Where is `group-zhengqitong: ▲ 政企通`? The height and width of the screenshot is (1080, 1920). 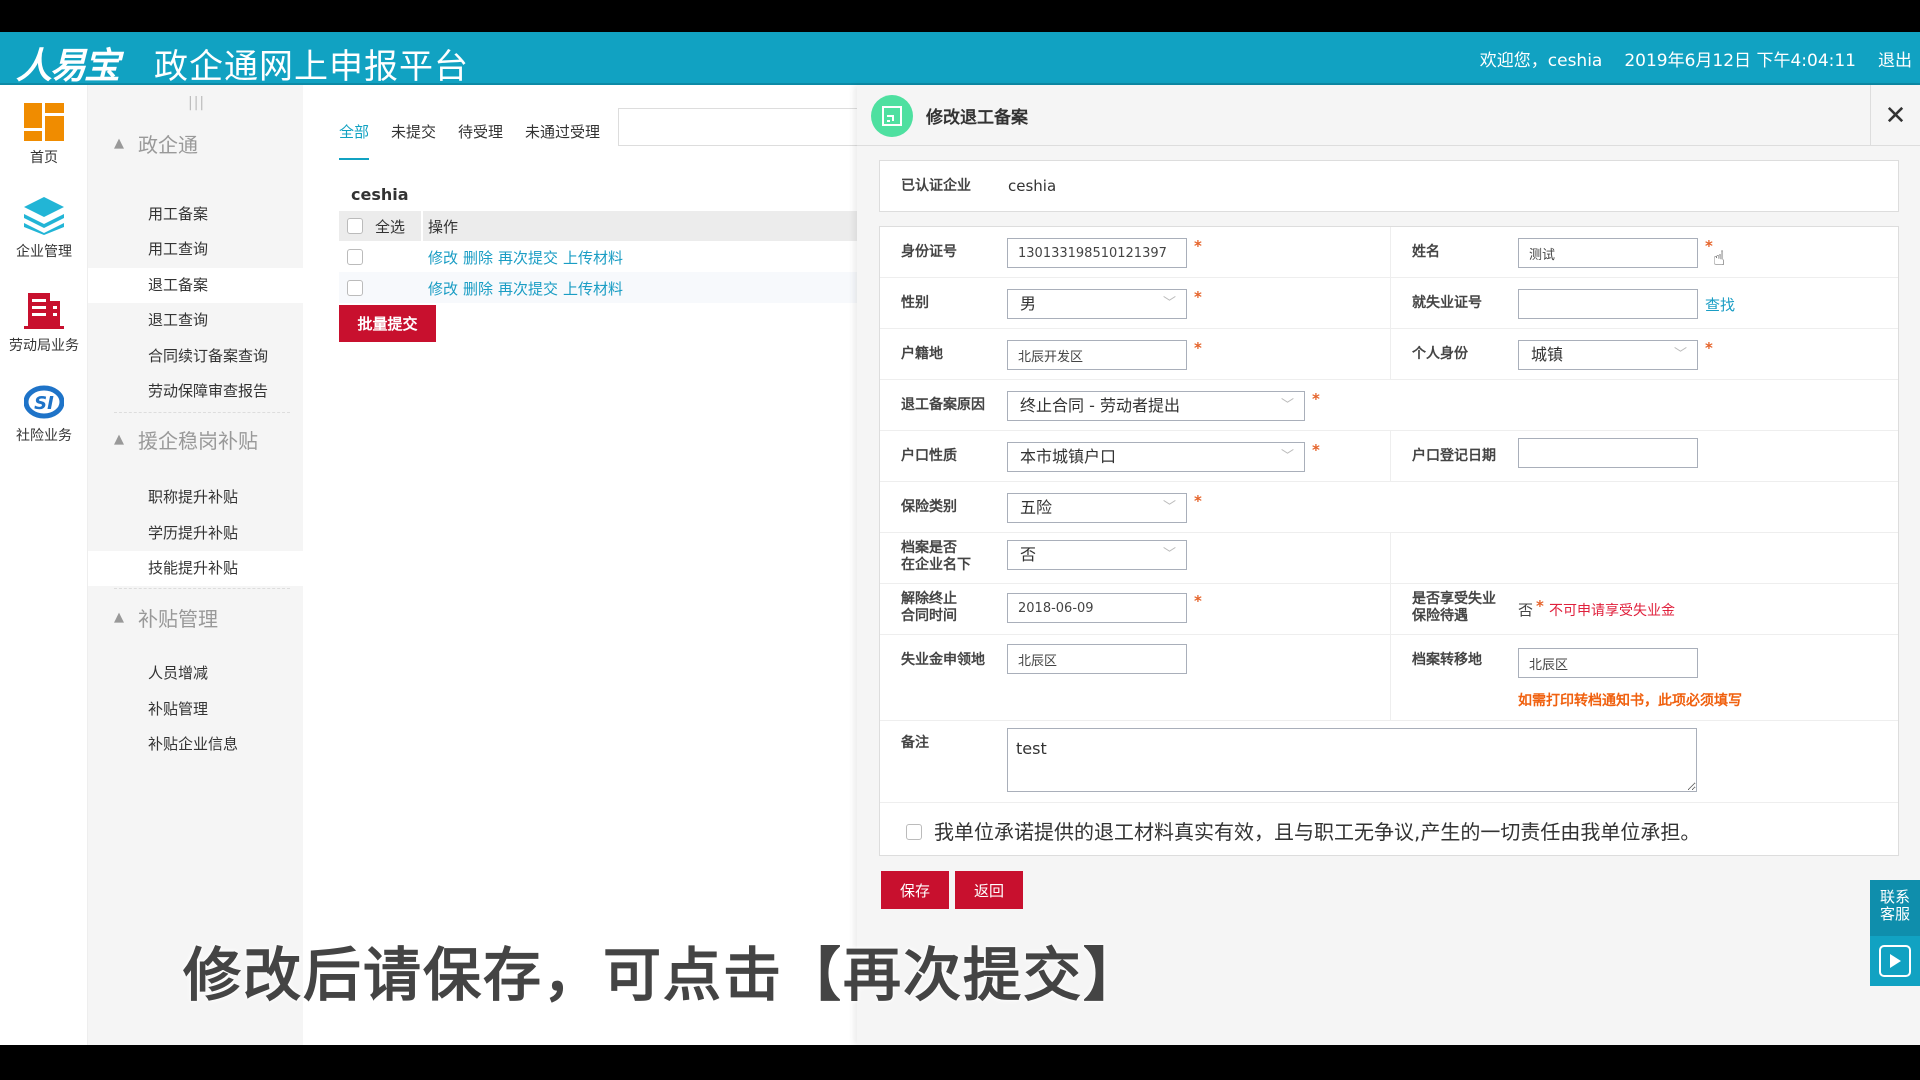 group-zhengqitong: ▲ 政企通 is located at coordinates (156, 143).